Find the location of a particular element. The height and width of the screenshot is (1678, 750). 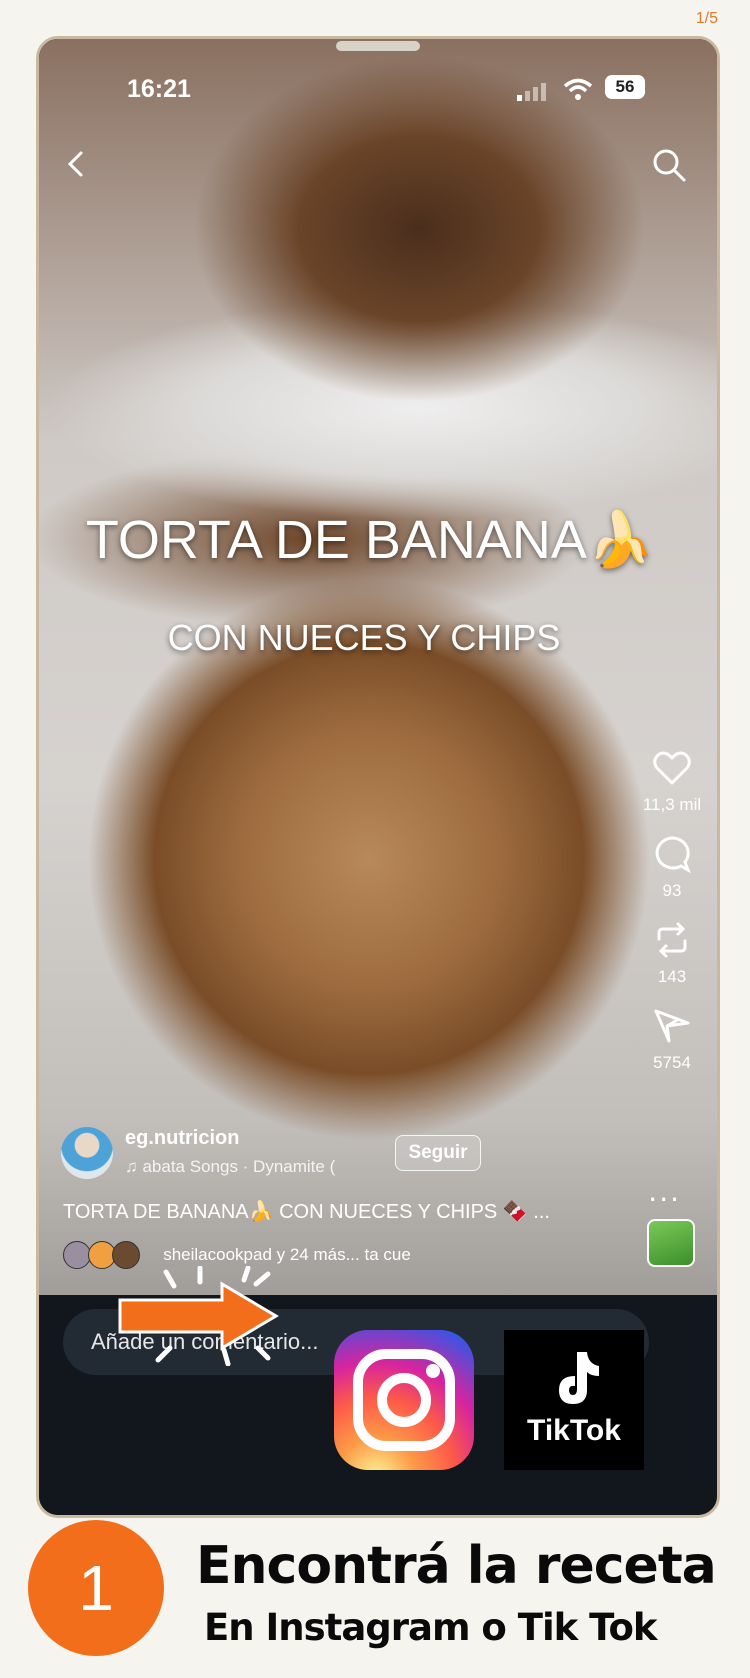

tiktok-label: TikTok is located at coordinates (574, 1430).